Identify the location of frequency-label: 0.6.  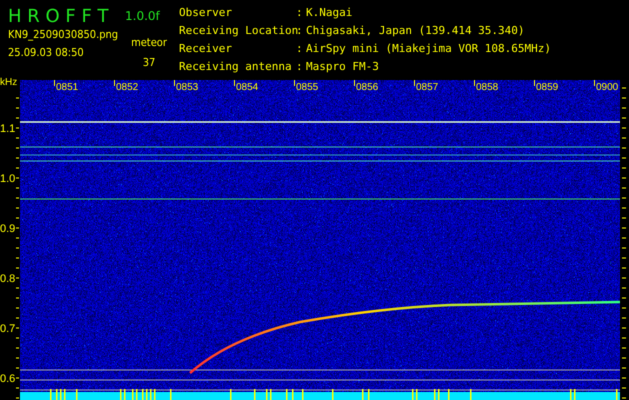
(8, 379).